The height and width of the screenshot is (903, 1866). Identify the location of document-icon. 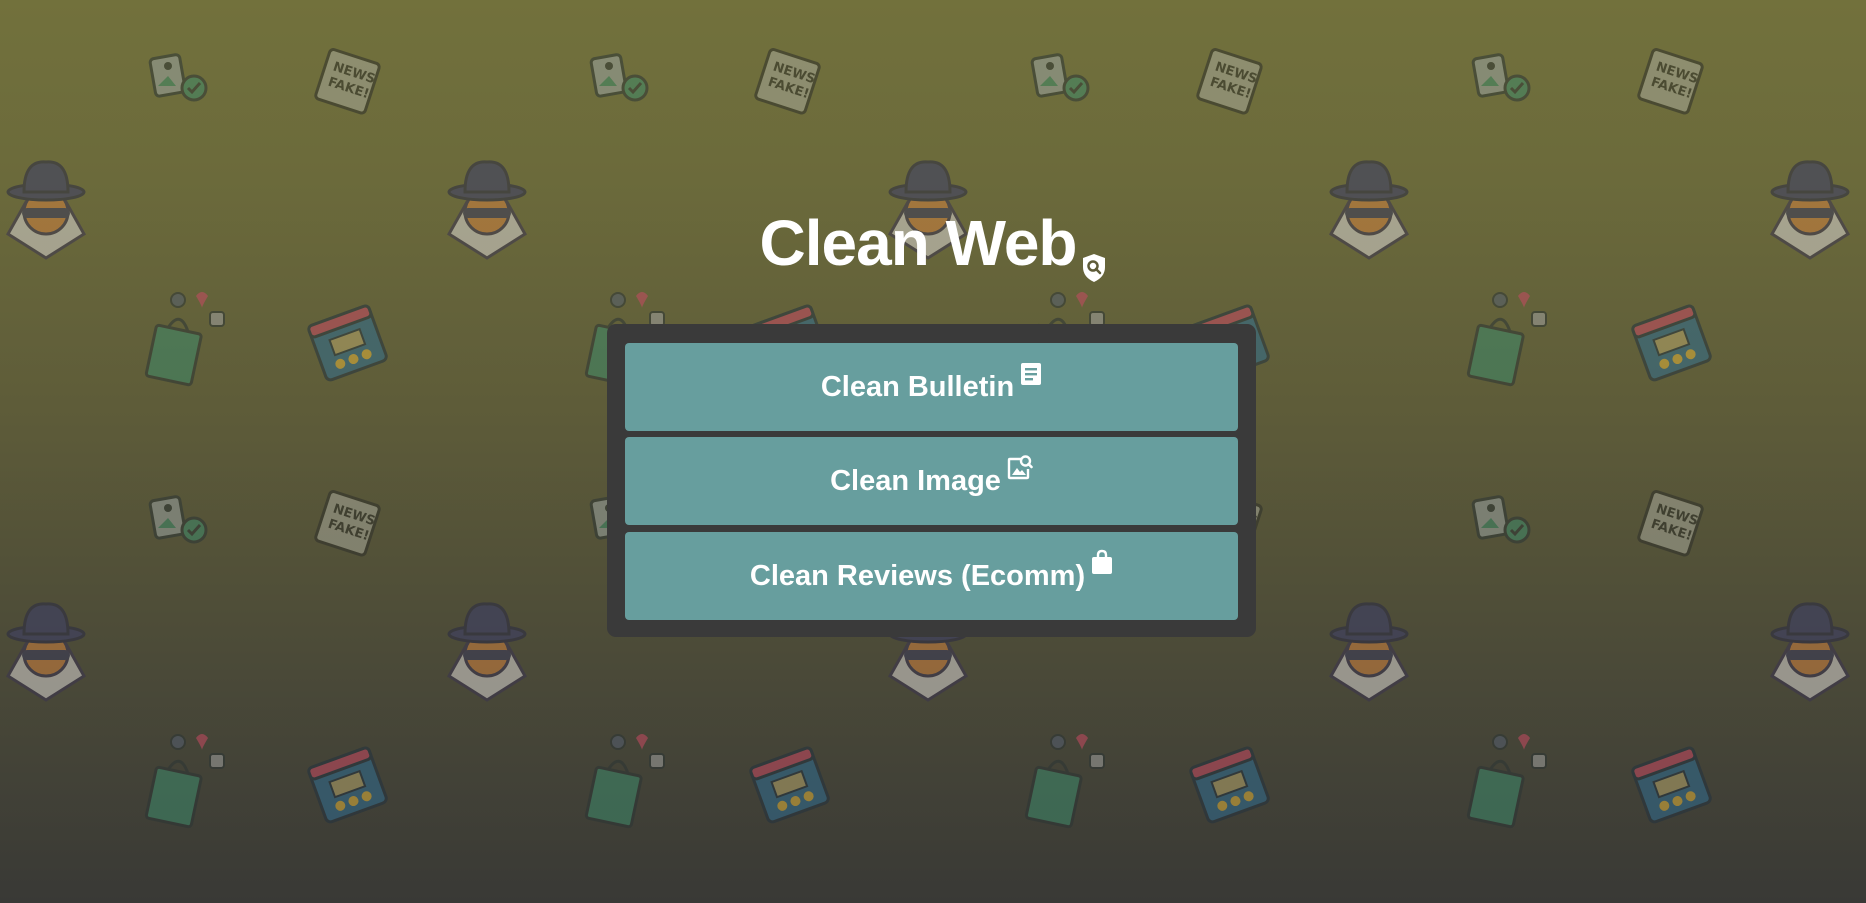
(1031, 377).